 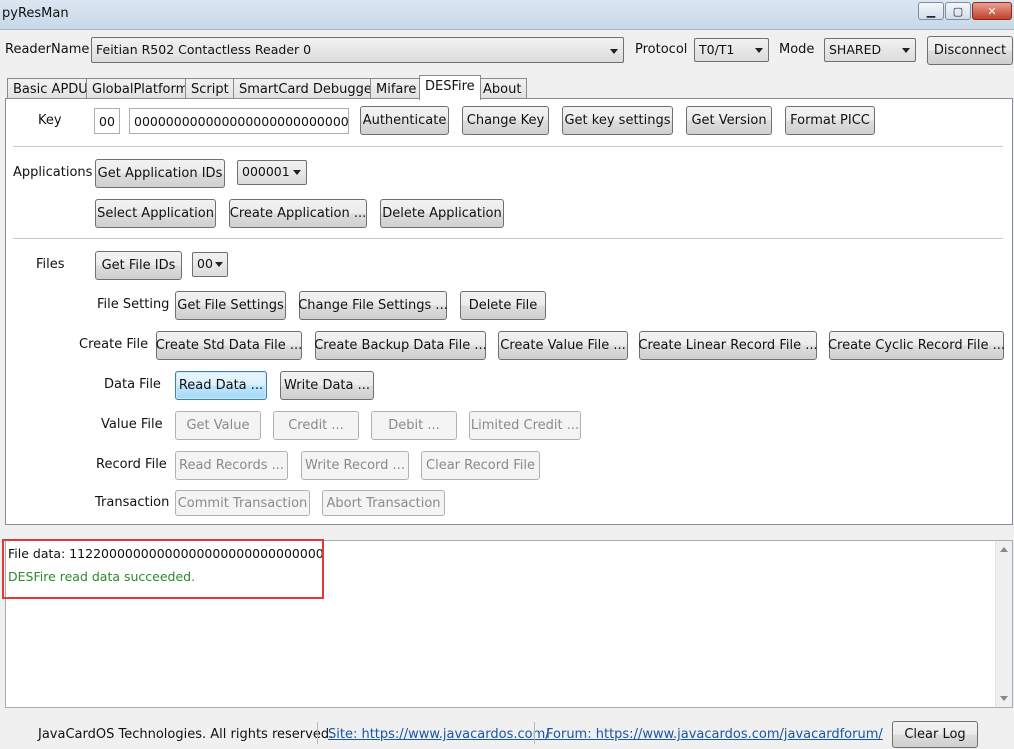 What do you see at coordinates (132, 424) in the screenshot?
I see `value-file-label: Value File` at bounding box center [132, 424].